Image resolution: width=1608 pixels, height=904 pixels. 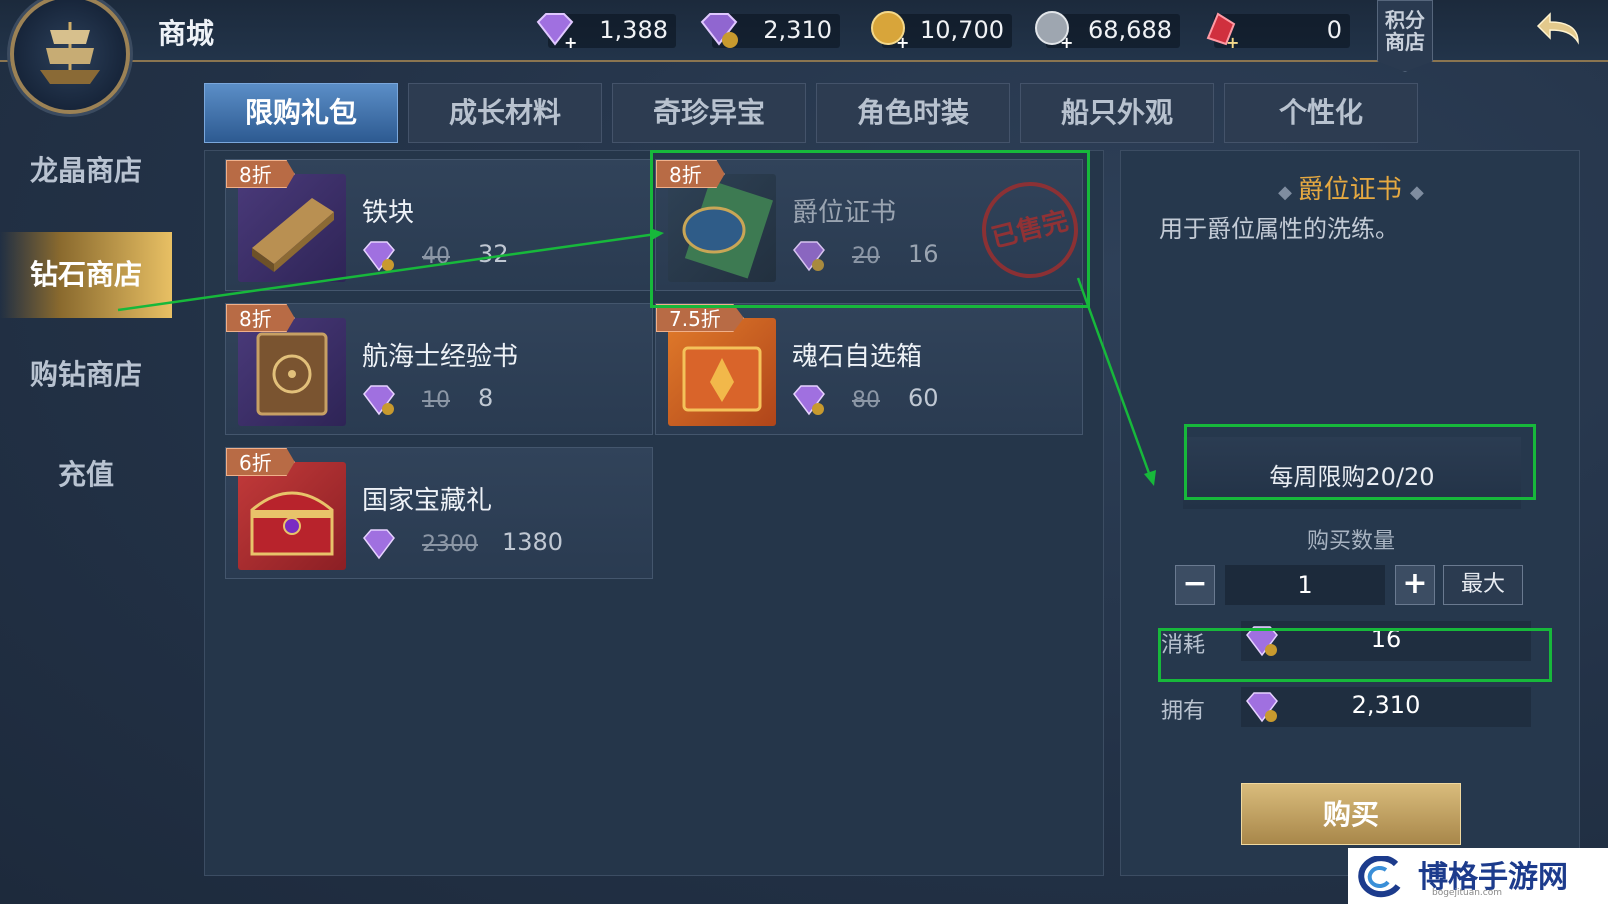 What do you see at coordinates (923, 398) in the screenshot?
I see `sale-price: 60` at bounding box center [923, 398].